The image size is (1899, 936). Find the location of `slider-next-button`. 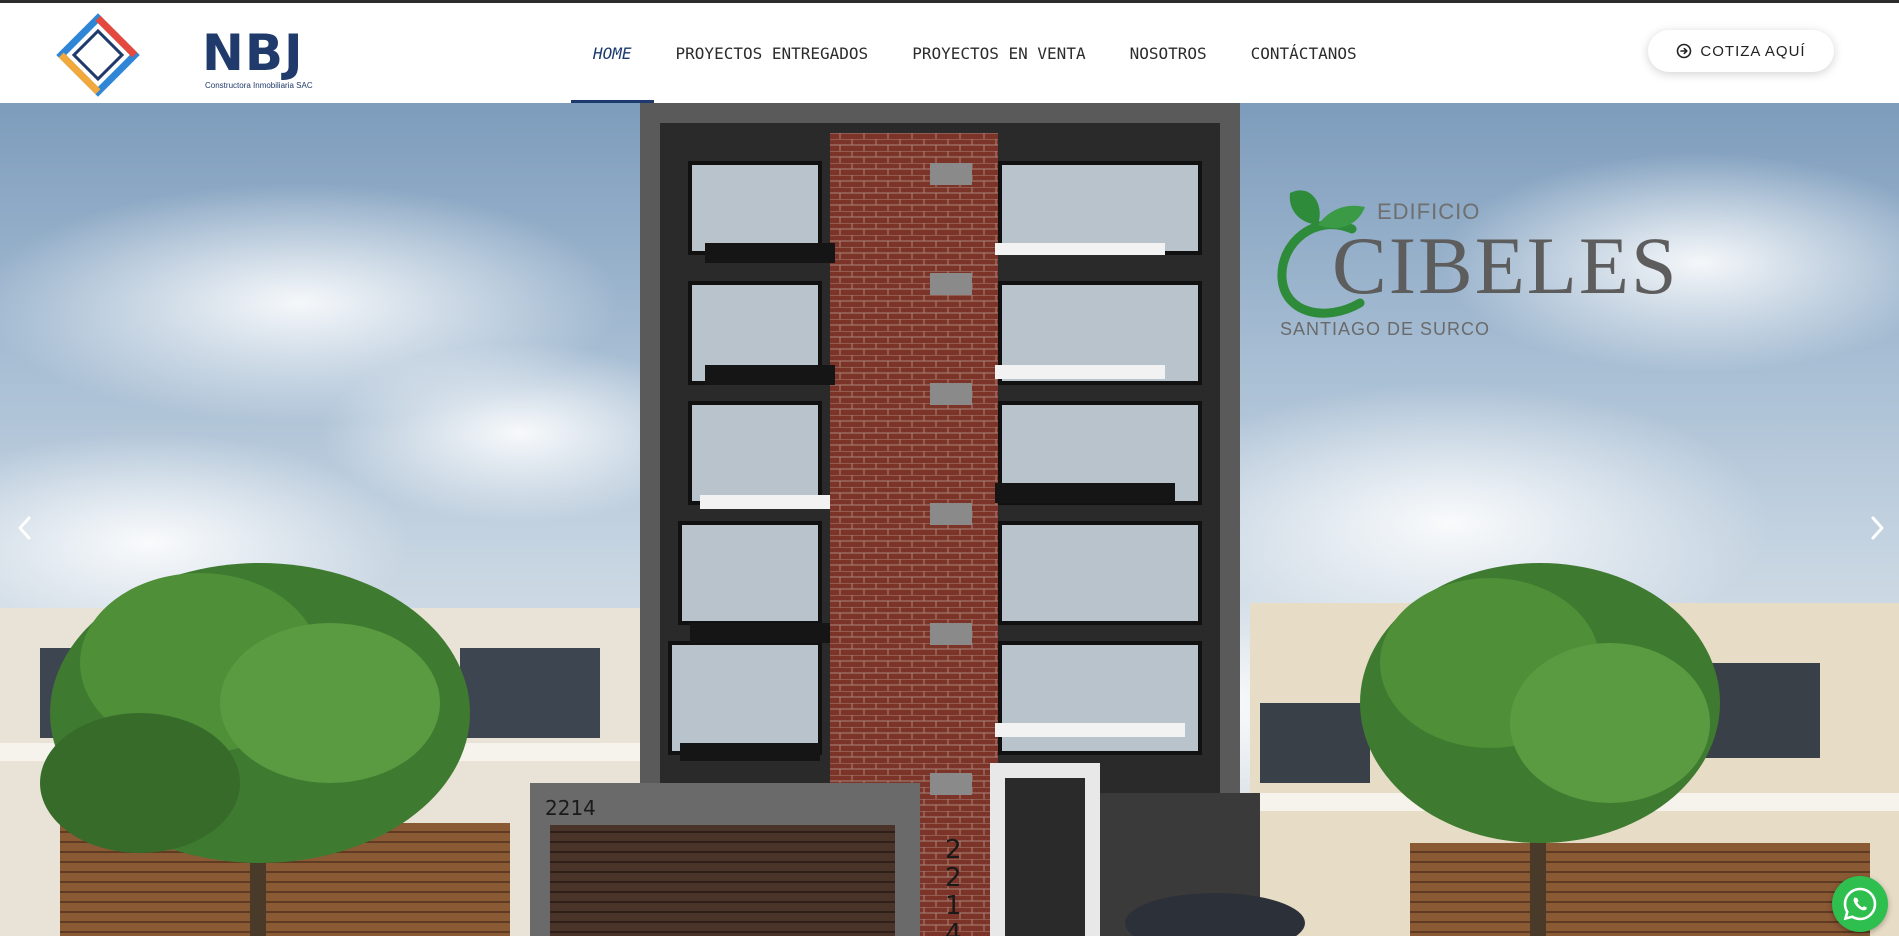

slider-next-button is located at coordinates (1877, 528).